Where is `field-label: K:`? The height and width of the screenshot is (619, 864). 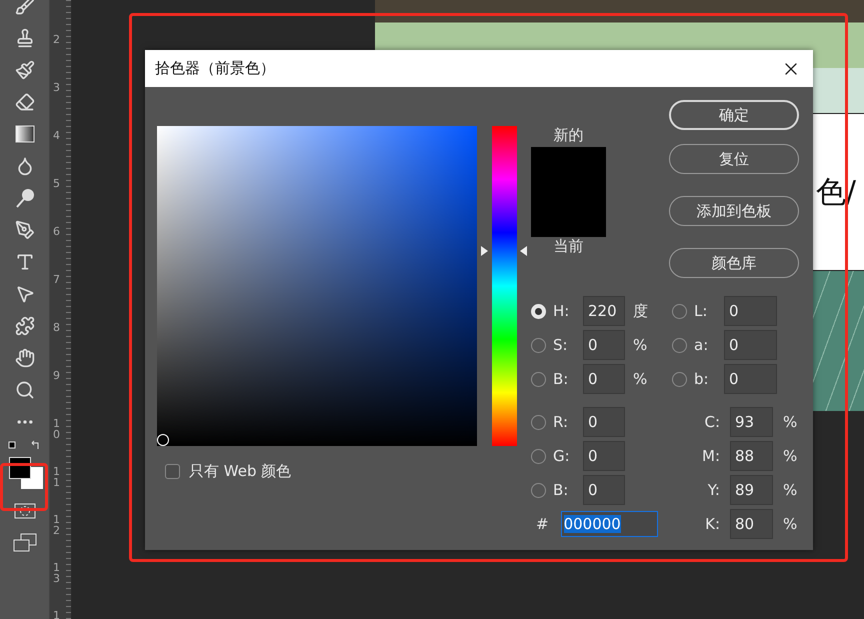
field-label: K: is located at coordinates (712, 524).